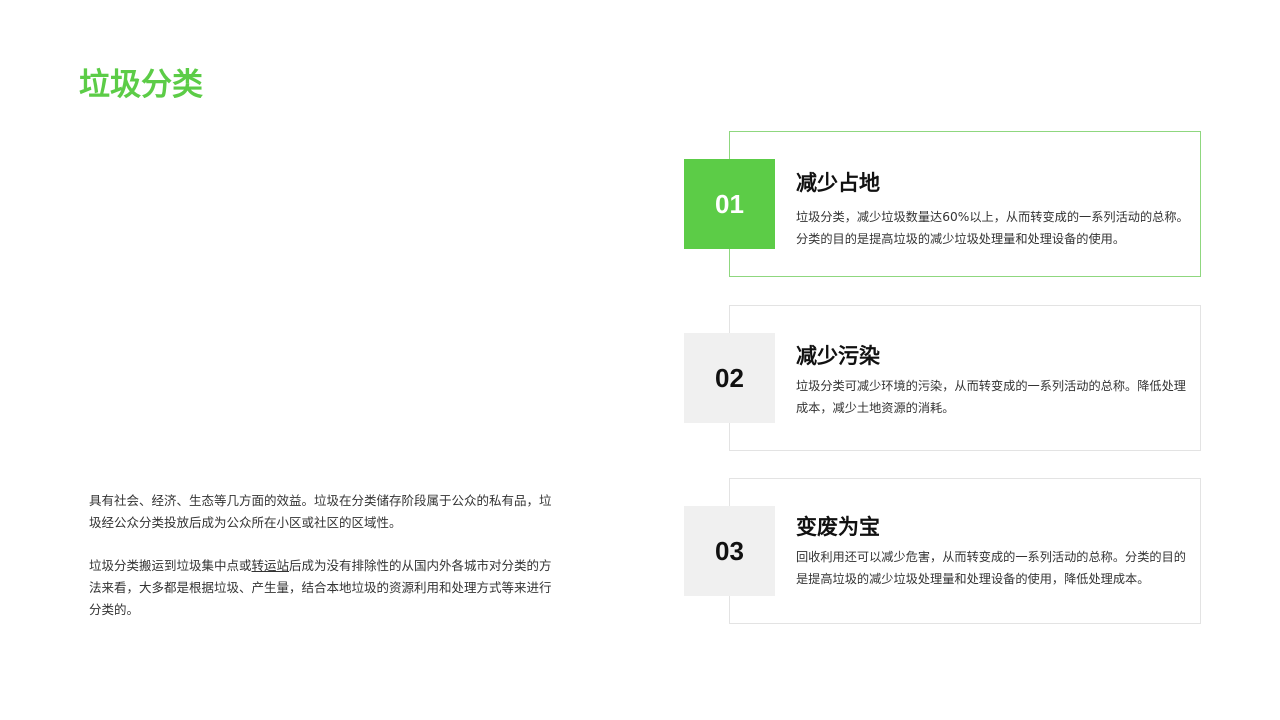 This screenshot has height=720, width=1280. I want to click on benefit-number-2: 02, so click(729, 378).